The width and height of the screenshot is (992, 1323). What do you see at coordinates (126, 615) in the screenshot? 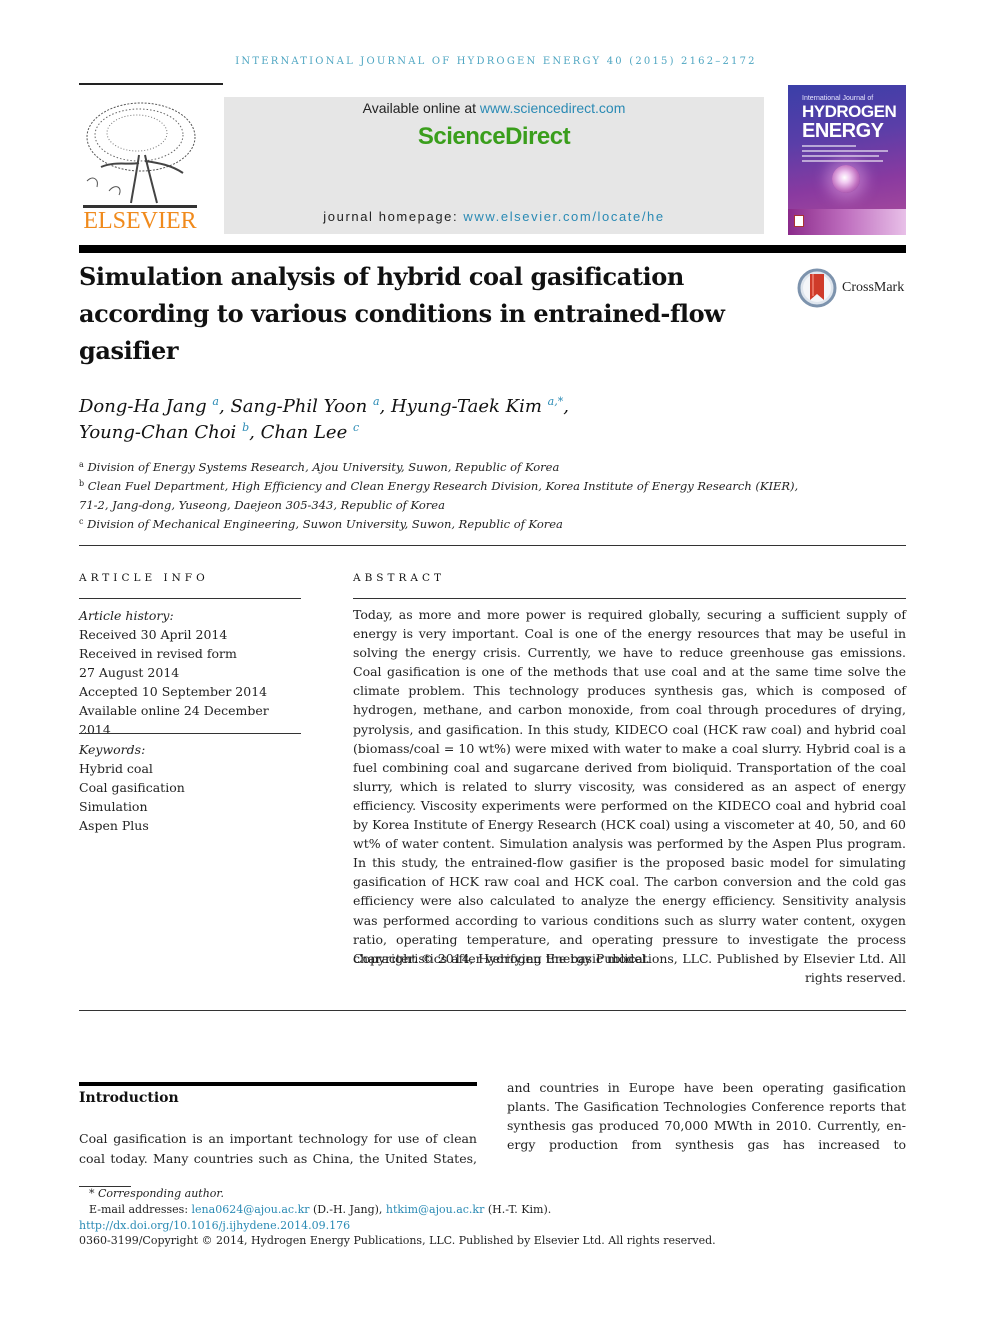
I see `article-history-label: Article history:` at bounding box center [126, 615].